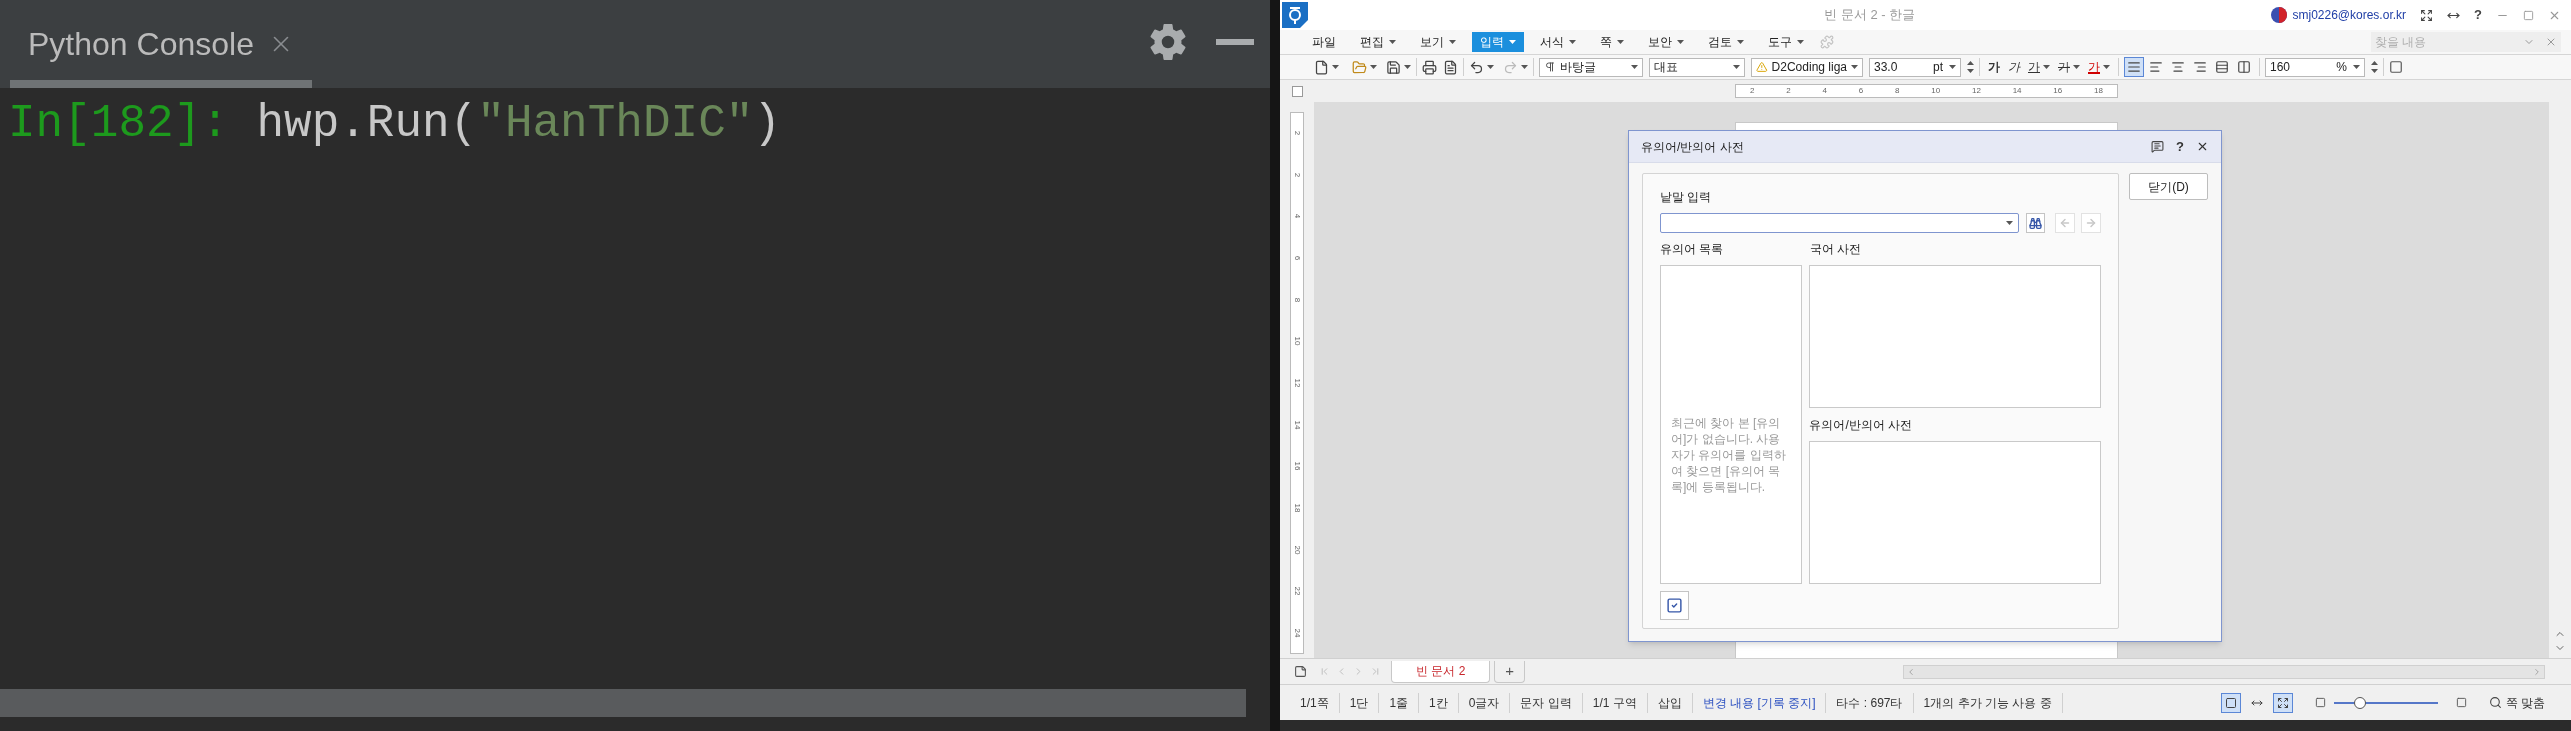 The height and width of the screenshot is (731, 2571). Describe the element at coordinates (2279, 15) in the screenshot. I see `avatar-icon` at that location.